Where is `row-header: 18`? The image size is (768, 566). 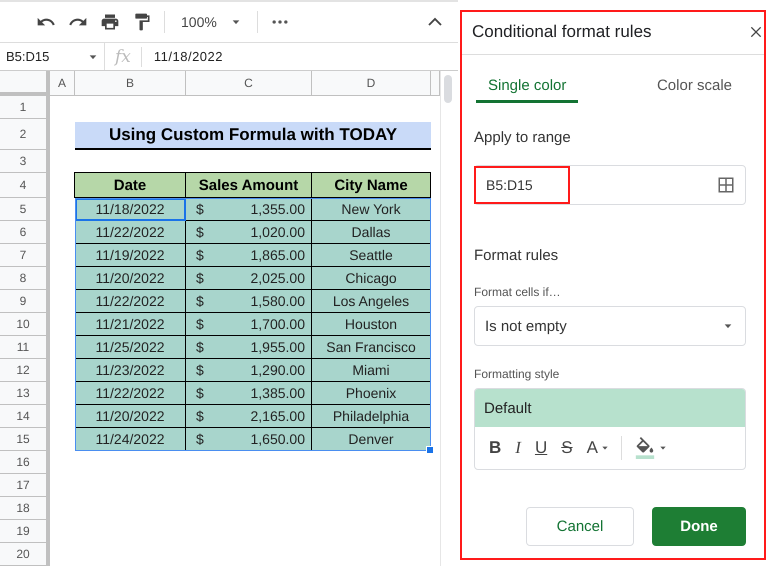
row-header: 18 is located at coordinates (25, 508).